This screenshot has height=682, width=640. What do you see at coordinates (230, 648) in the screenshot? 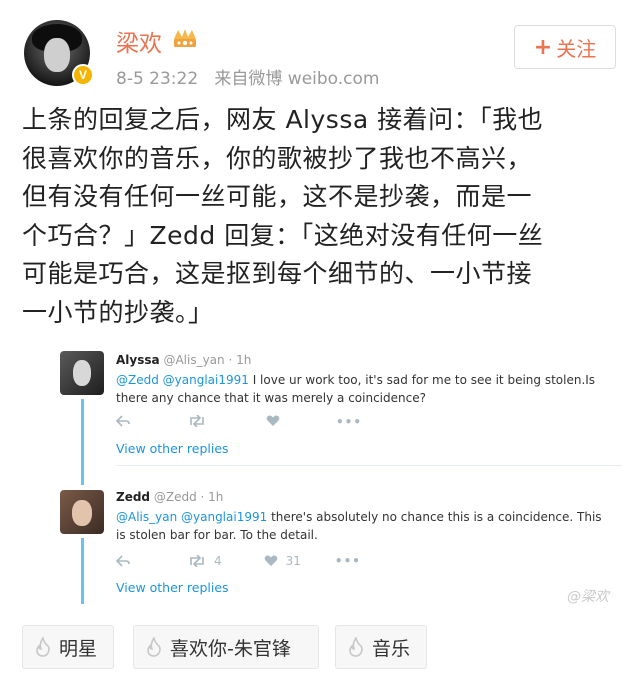
I see `tag-label: 喜欢你-朱官锋` at bounding box center [230, 648].